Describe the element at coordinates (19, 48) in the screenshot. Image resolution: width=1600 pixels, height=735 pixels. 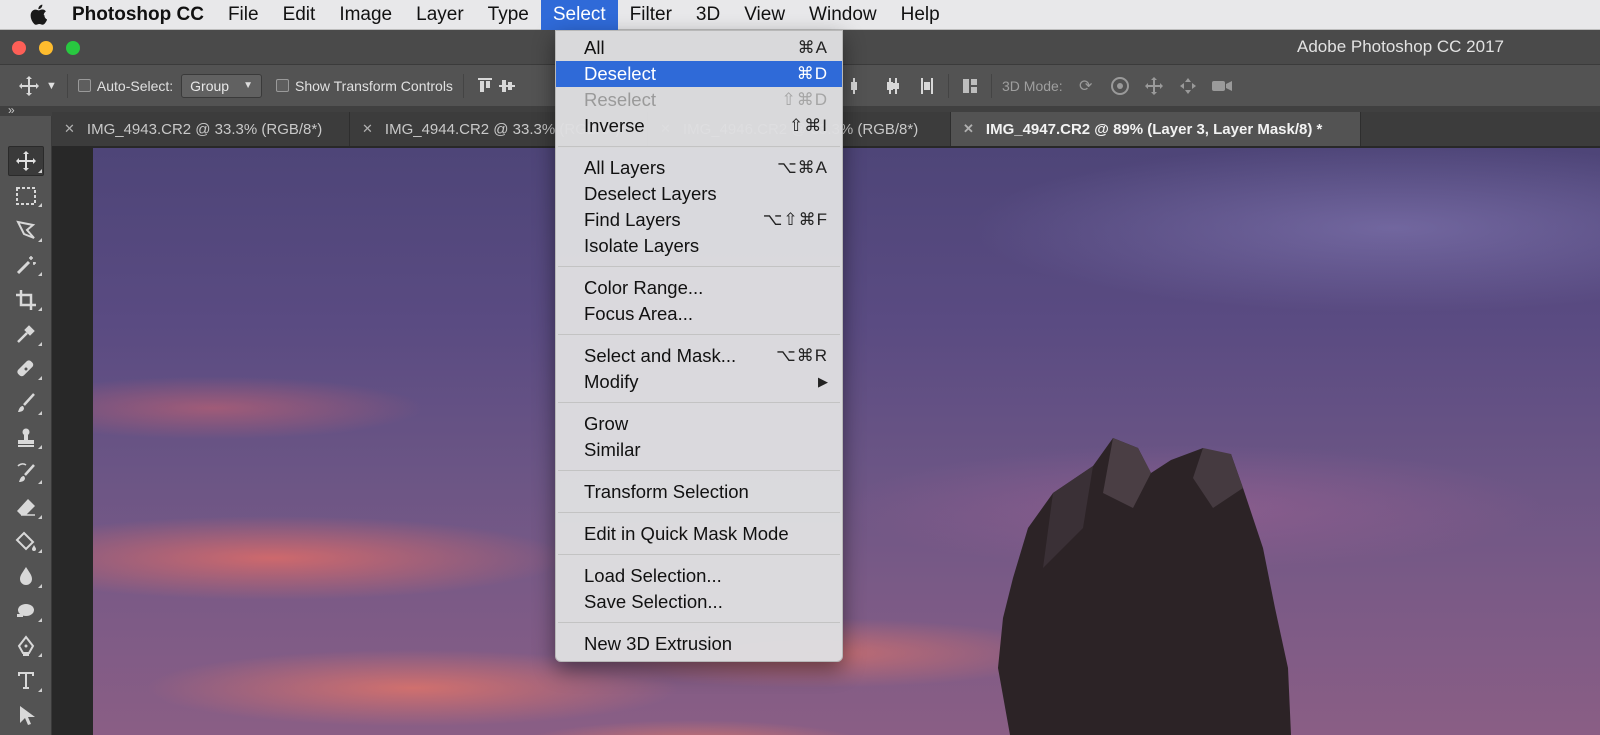
I see `close-window-button` at that location.